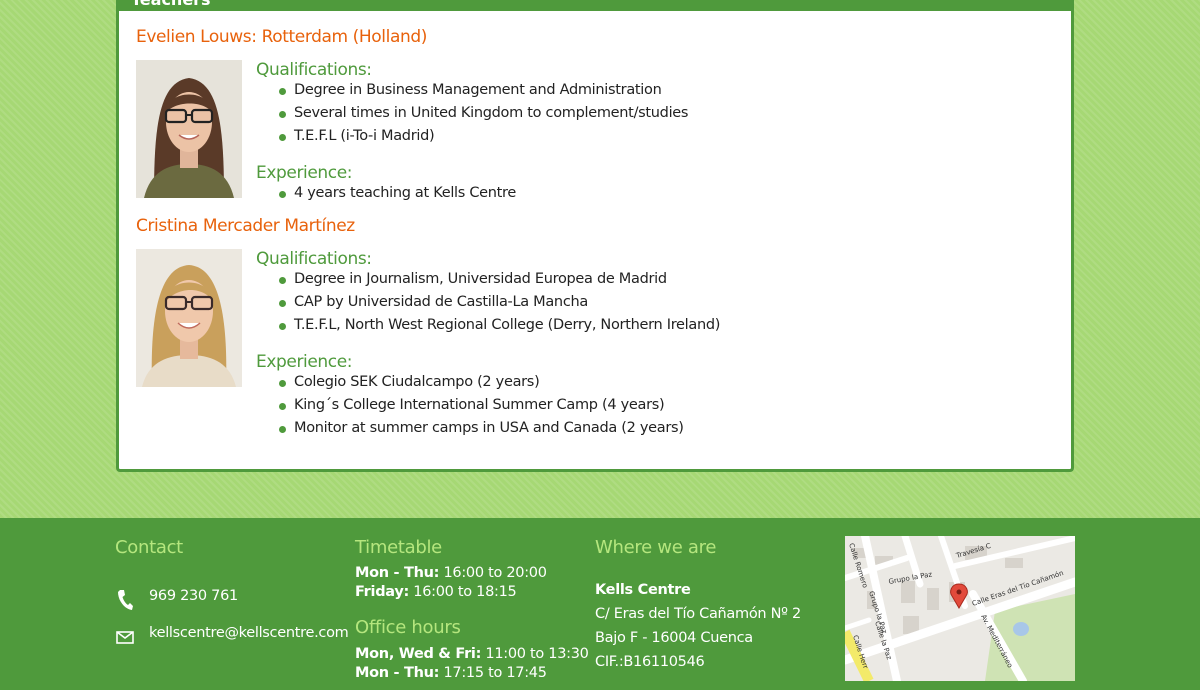 This screenshot has height=690, width=1200. Describe the element at coordinates (125, 602) in the screenshot. I see `phone-icon` at that location.